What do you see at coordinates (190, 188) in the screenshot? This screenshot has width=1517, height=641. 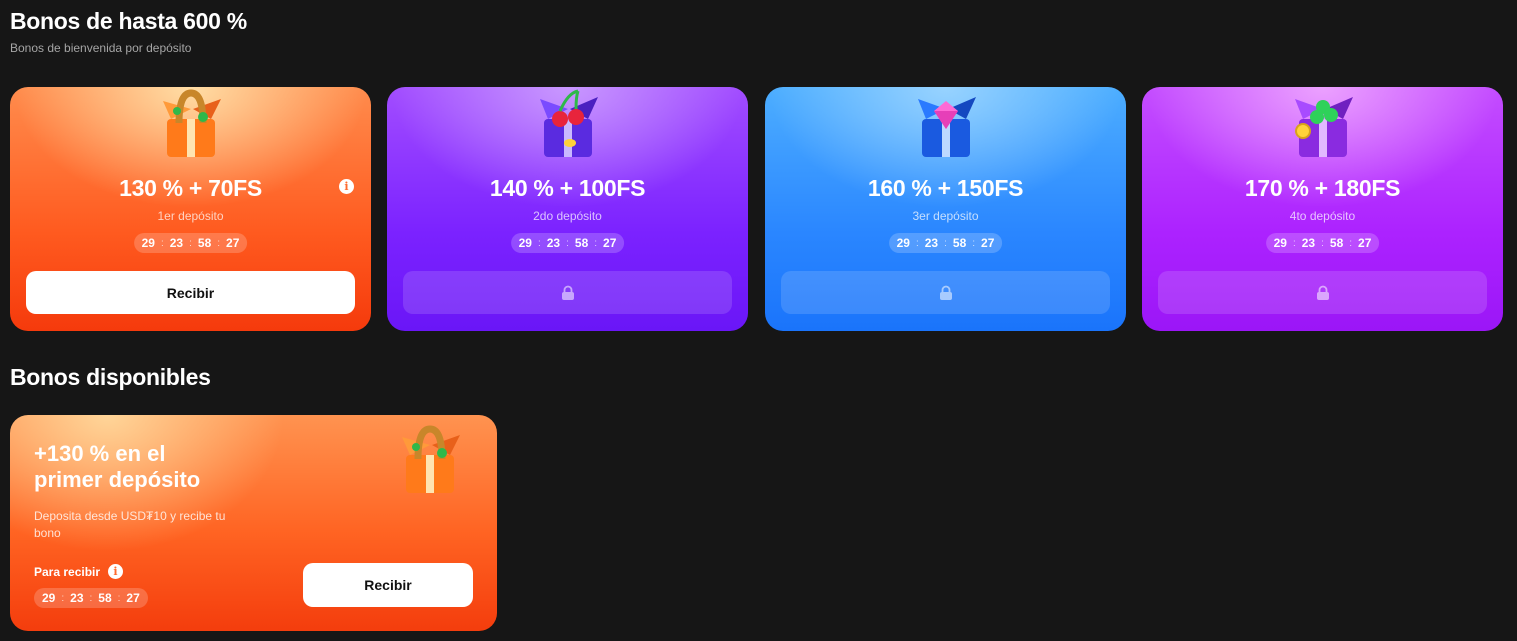 I see `bonus-amount: 130 % + 70FS` at bounding box center [190, 188].